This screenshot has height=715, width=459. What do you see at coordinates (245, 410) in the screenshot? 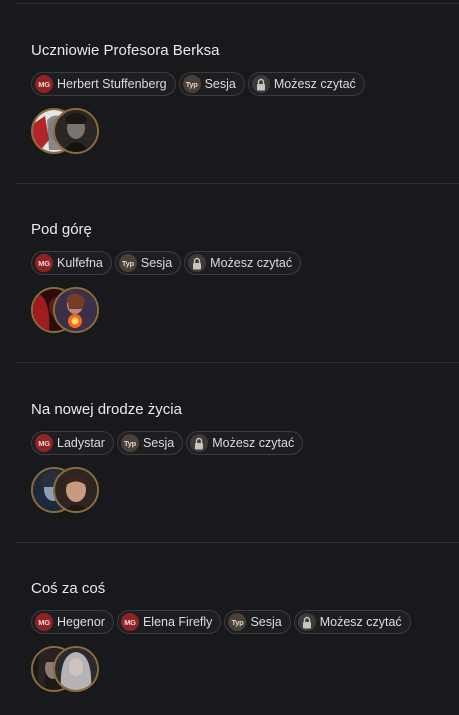
I see `session-title: Na nowej drodze życia` at bounding box center [245, 410].